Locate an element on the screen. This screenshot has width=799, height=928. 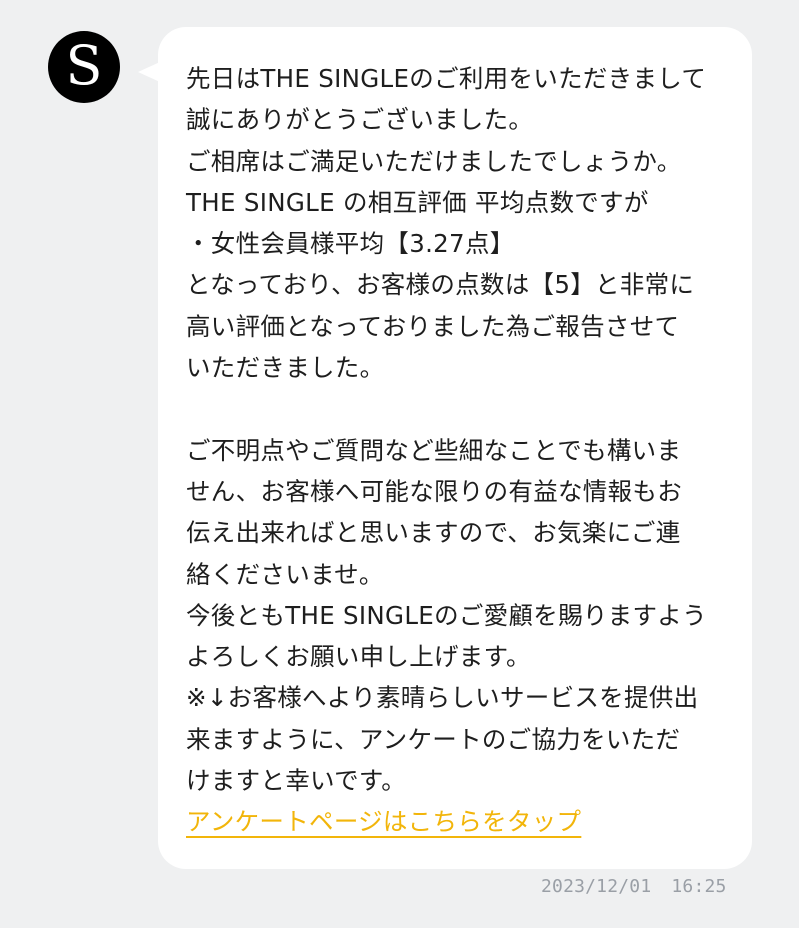
message-line: 絡くださいませ。 is located at coordinates (285, 574).